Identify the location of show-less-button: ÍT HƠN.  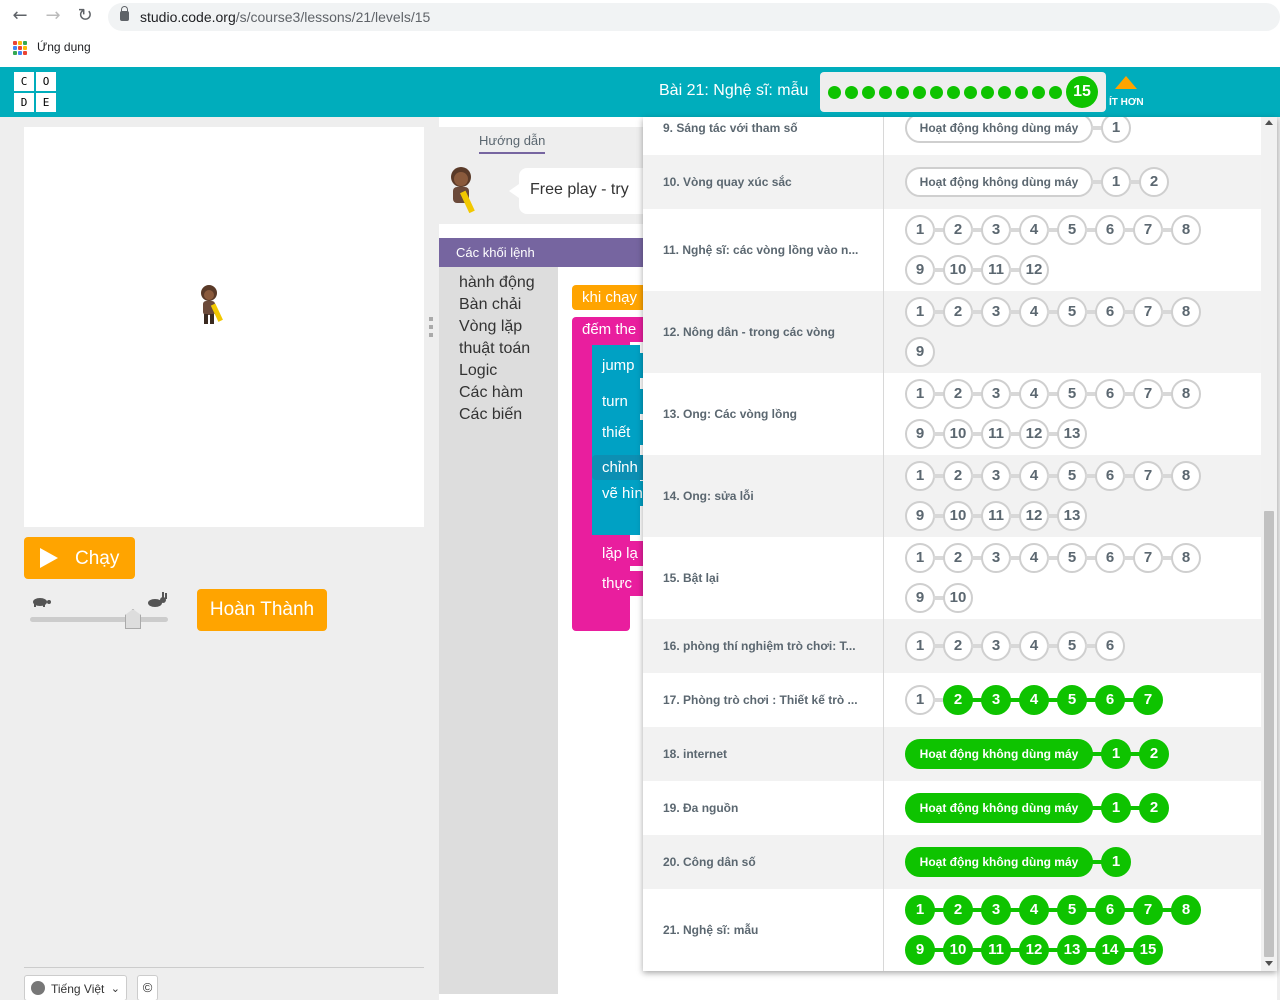
(1129, 95).